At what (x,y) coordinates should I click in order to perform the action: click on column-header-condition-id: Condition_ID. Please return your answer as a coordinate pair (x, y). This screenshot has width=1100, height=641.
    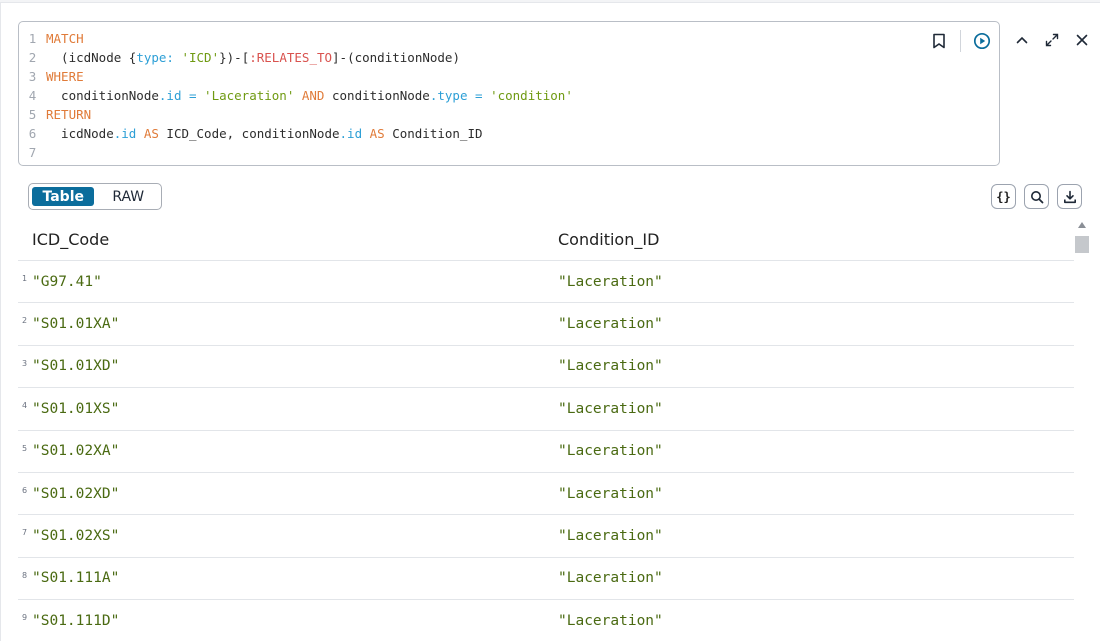
    Looking at the image, I should click on (608, 239).